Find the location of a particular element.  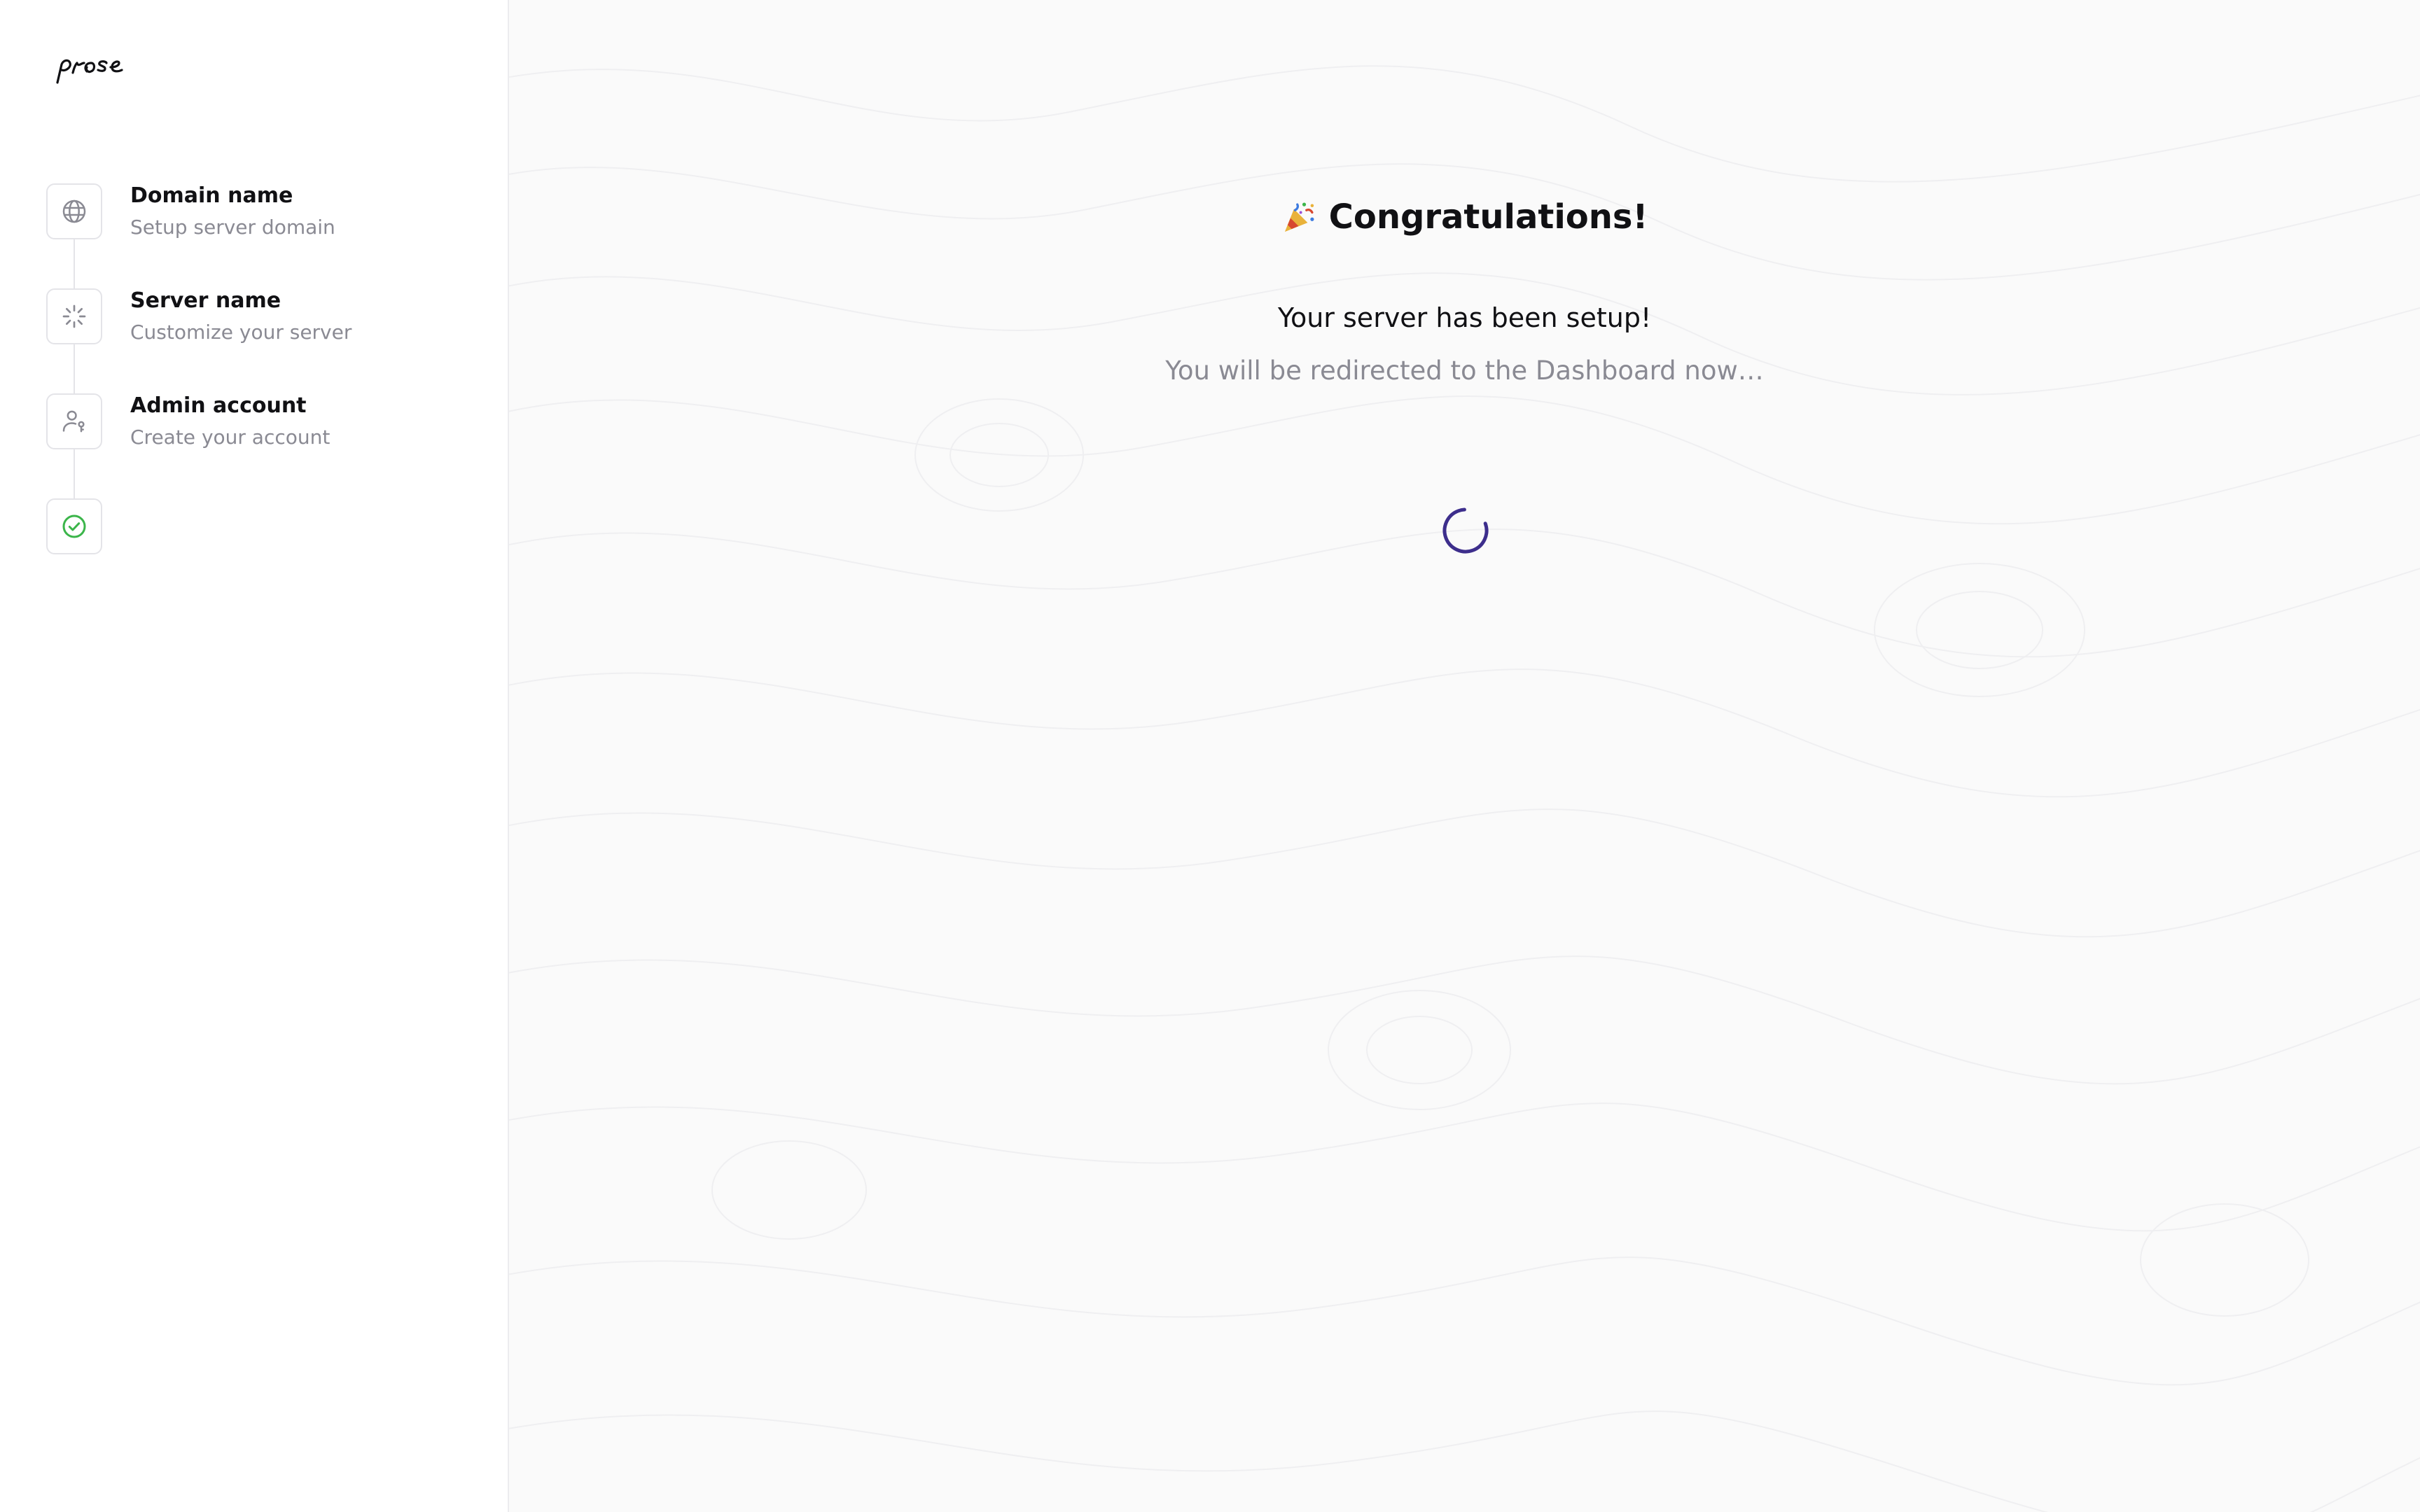

loader-icon is located at coordinates (74, 316).